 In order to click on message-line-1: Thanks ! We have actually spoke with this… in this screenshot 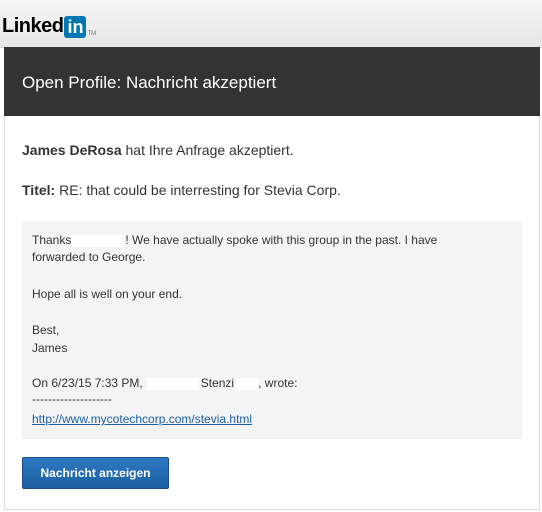, I will do `click(234, 240)`.